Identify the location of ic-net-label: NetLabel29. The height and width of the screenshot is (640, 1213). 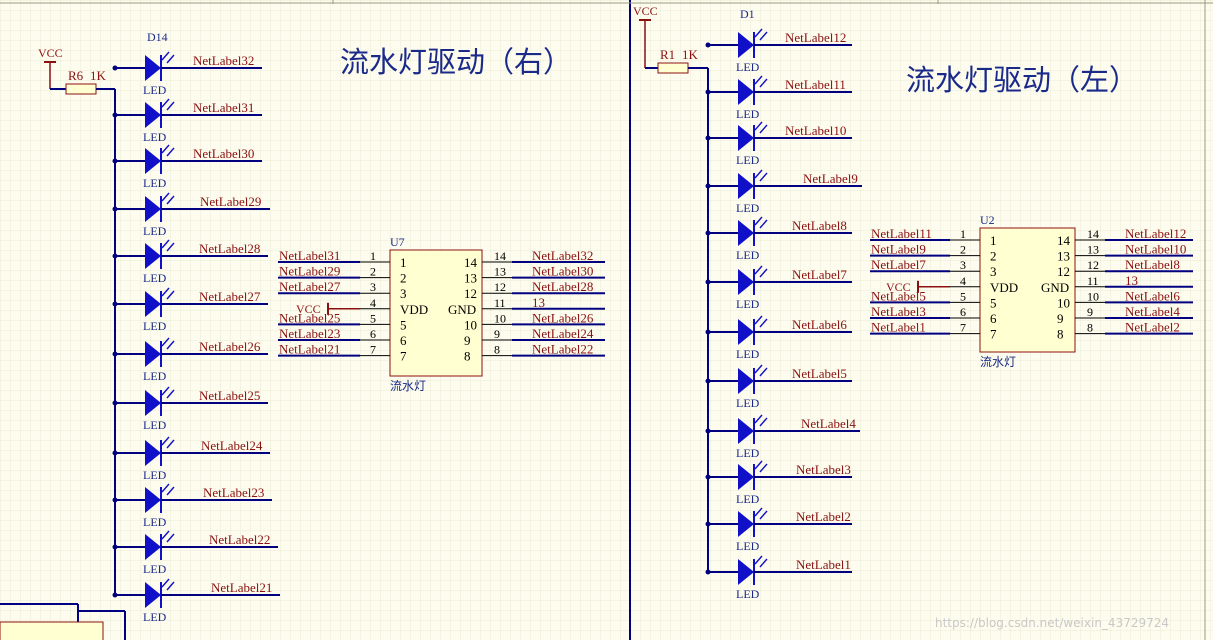
(309, 271).